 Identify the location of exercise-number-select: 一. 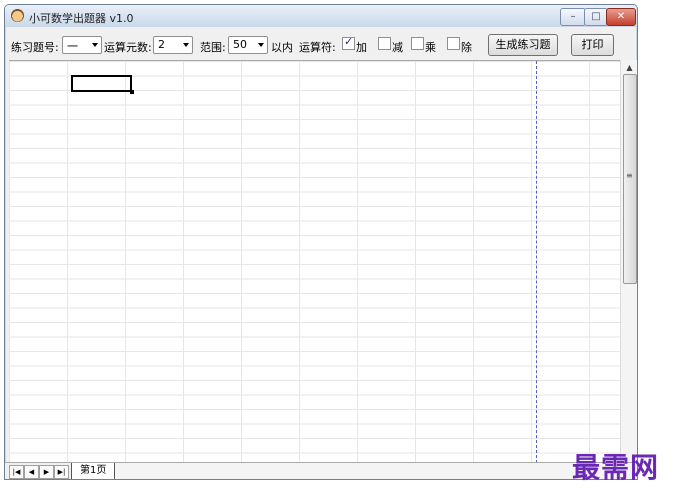
(82, 45).